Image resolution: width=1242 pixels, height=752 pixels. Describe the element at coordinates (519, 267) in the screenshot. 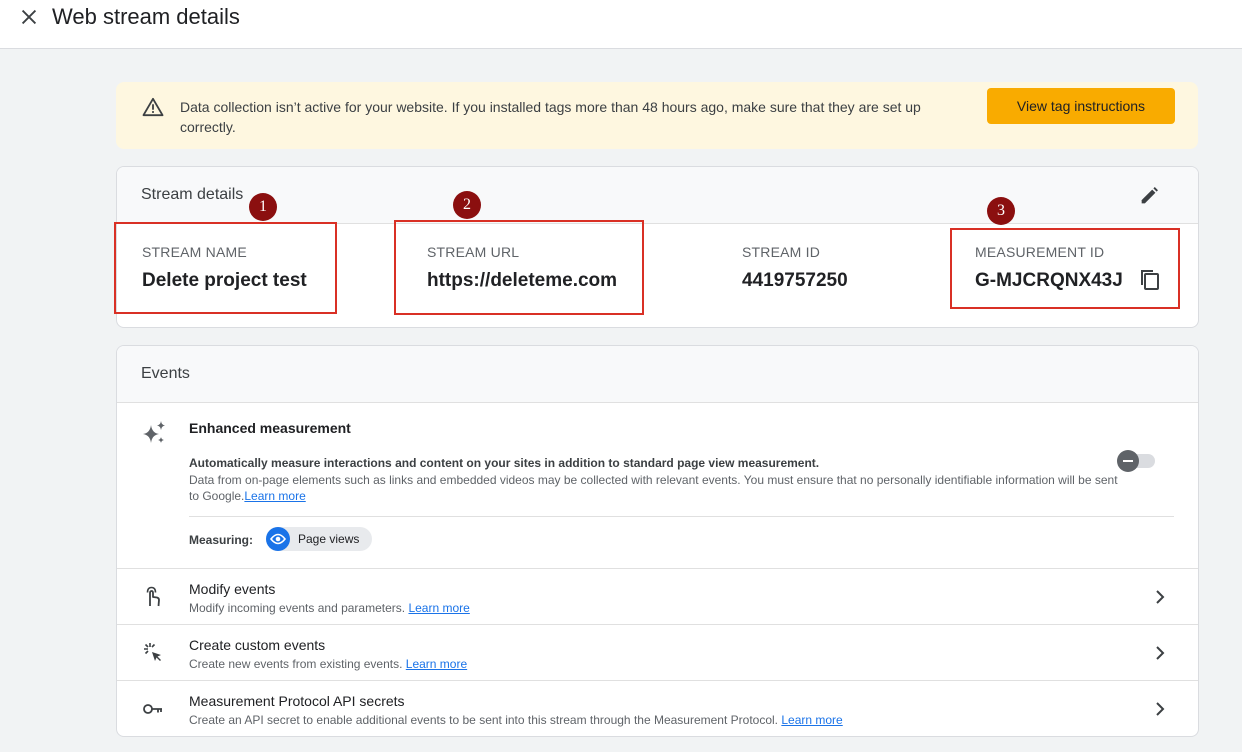

I see `highlight-stream-url` at that location.